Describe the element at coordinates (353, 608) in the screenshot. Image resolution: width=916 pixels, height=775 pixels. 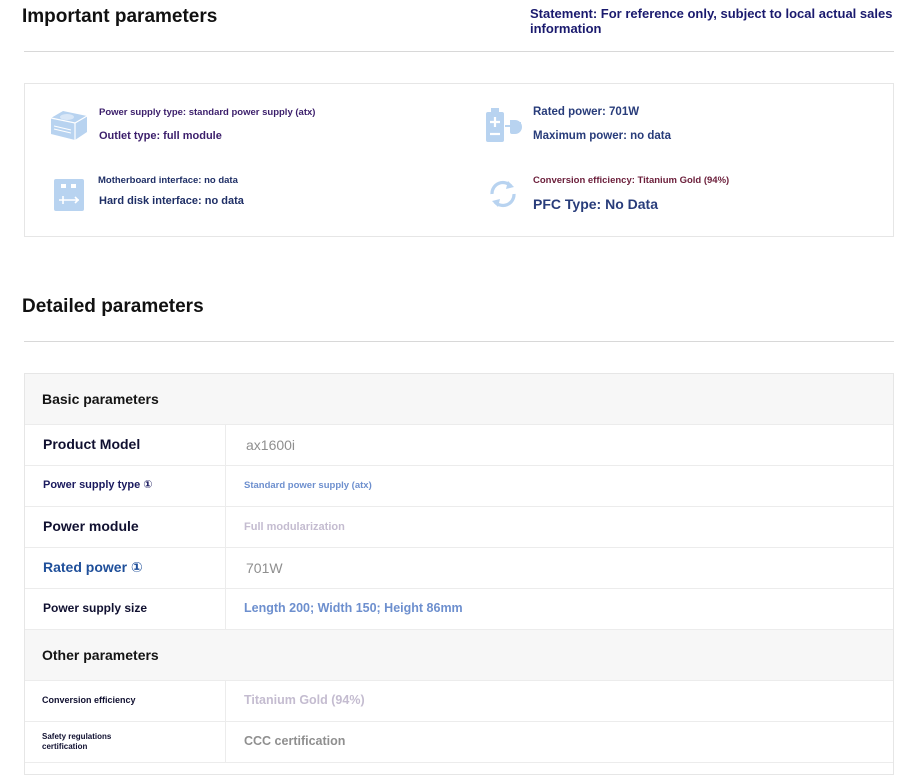
I see `row-value: Length 200; Width 150; Height 86mm` at that location.